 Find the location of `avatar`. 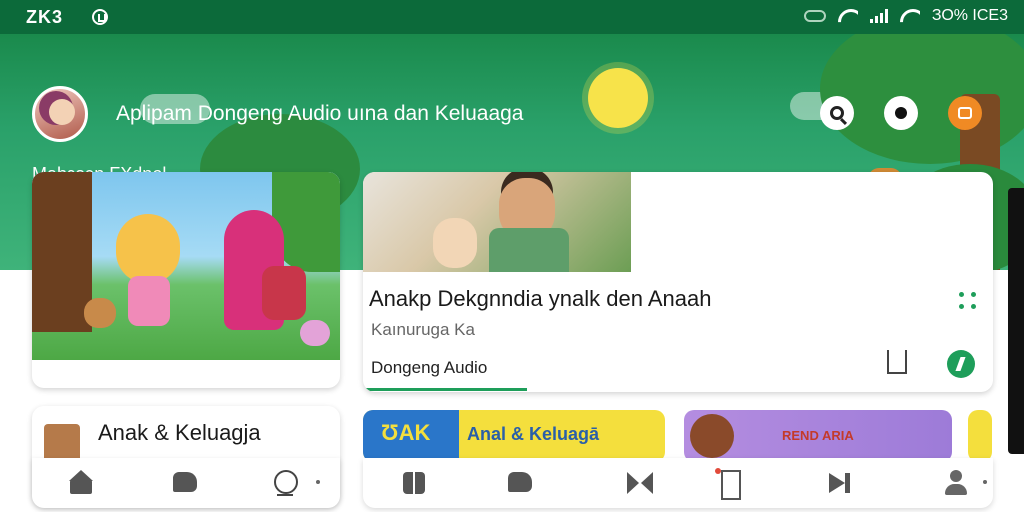

avatar is located at coordinates (60, 114).